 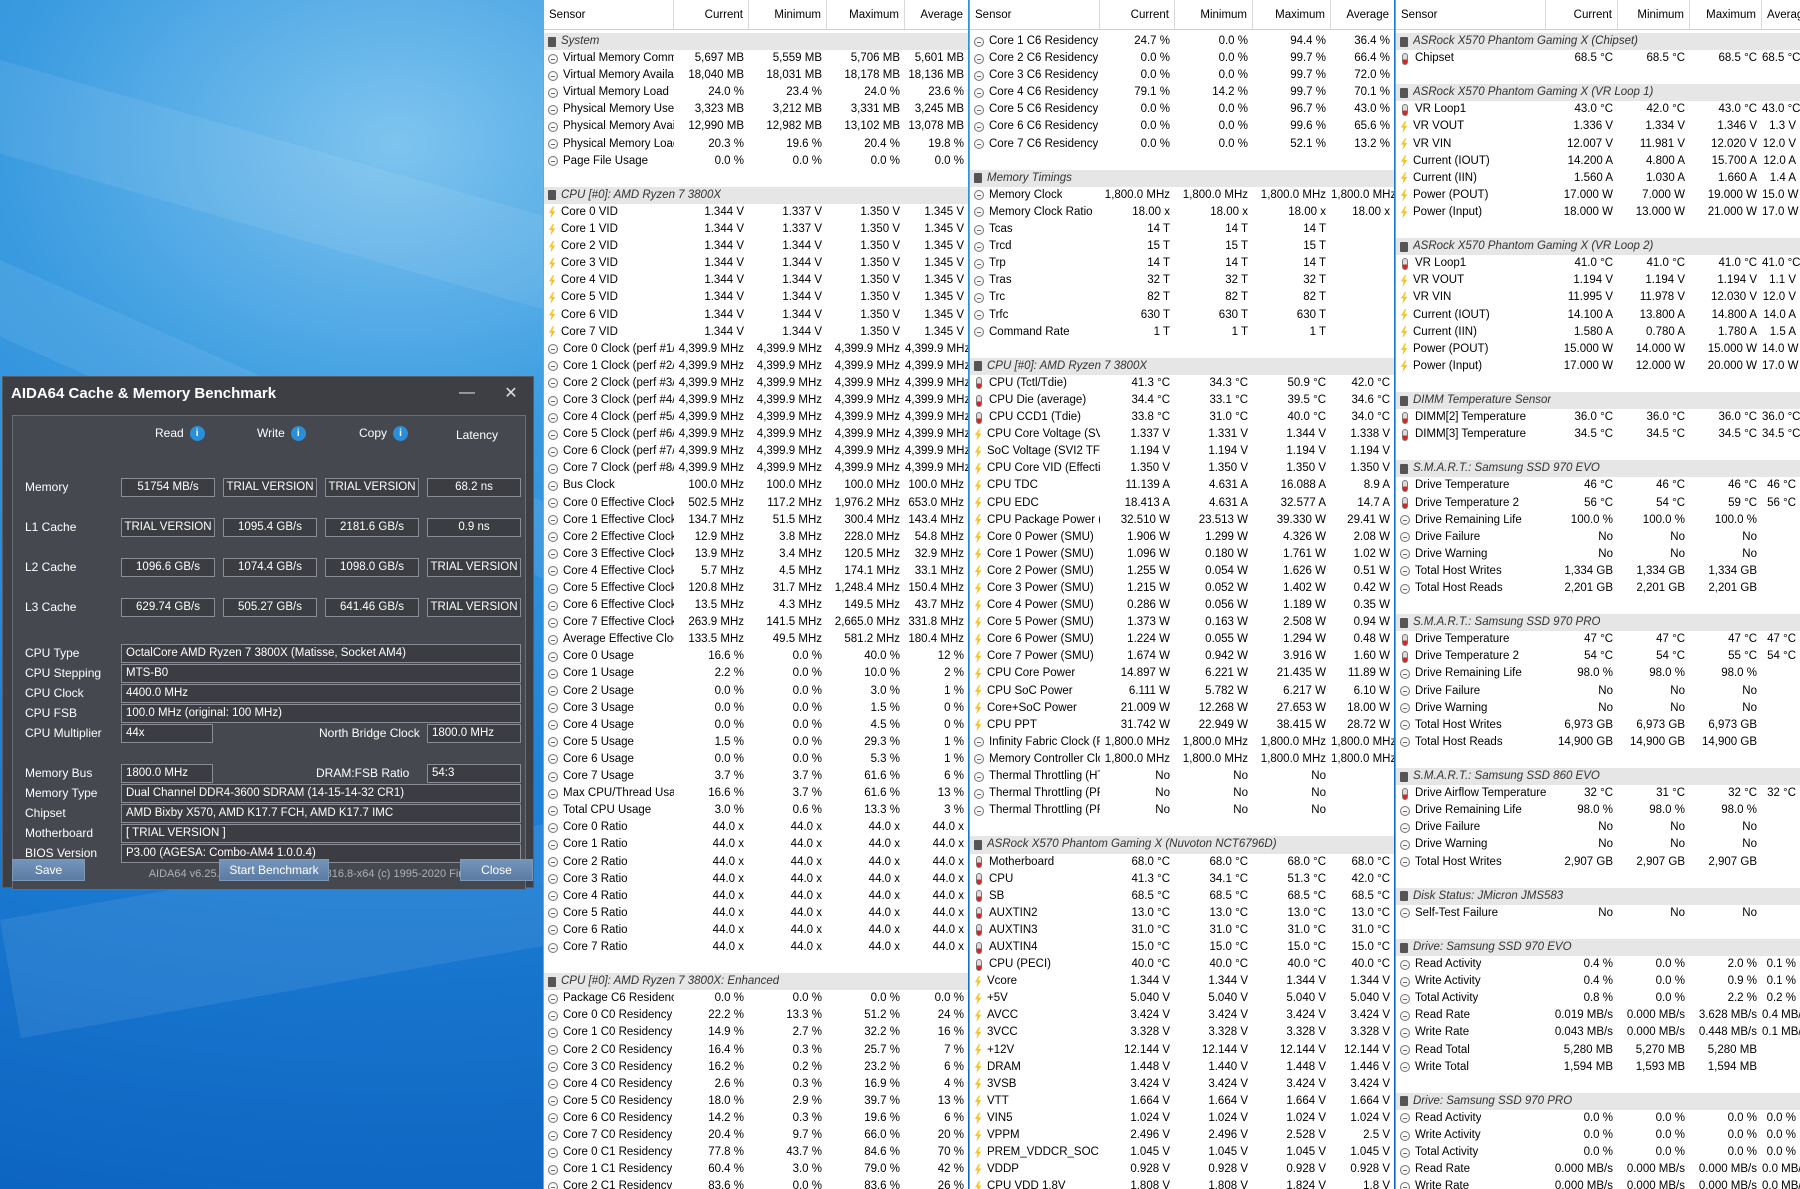 What do you see at coordinates (756, 229) in the screenshot?
I see `sensor-row: Core 1 VID 1.344 V 1.337 V 1.350 V 1.345 V` at bounding box center [756, 229].